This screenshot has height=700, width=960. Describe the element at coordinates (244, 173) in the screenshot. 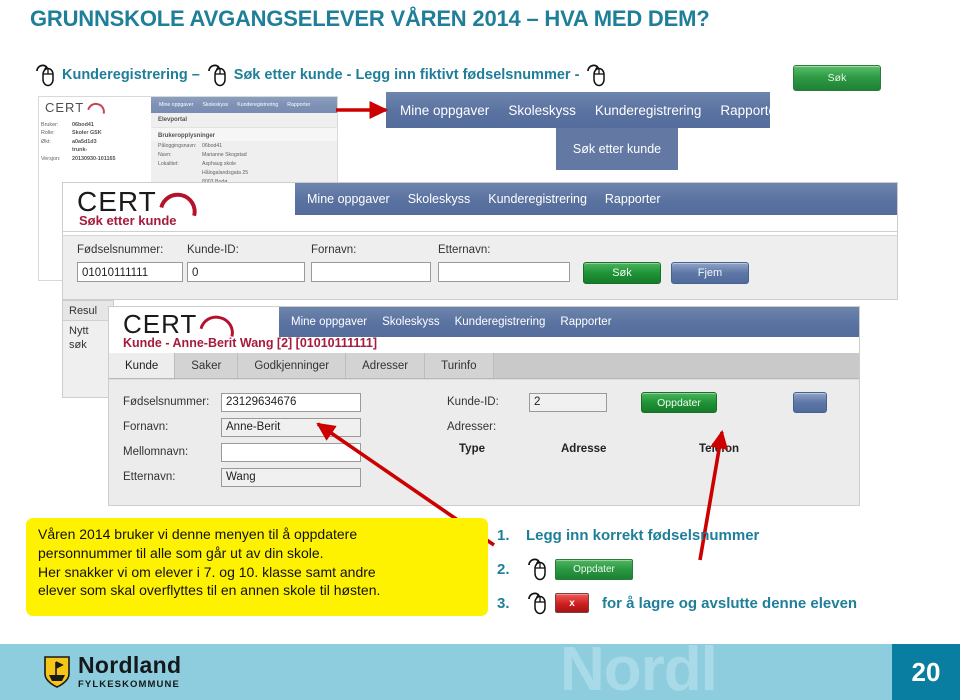

I see `detail-row: Hålogalandsgata 25` at that location.